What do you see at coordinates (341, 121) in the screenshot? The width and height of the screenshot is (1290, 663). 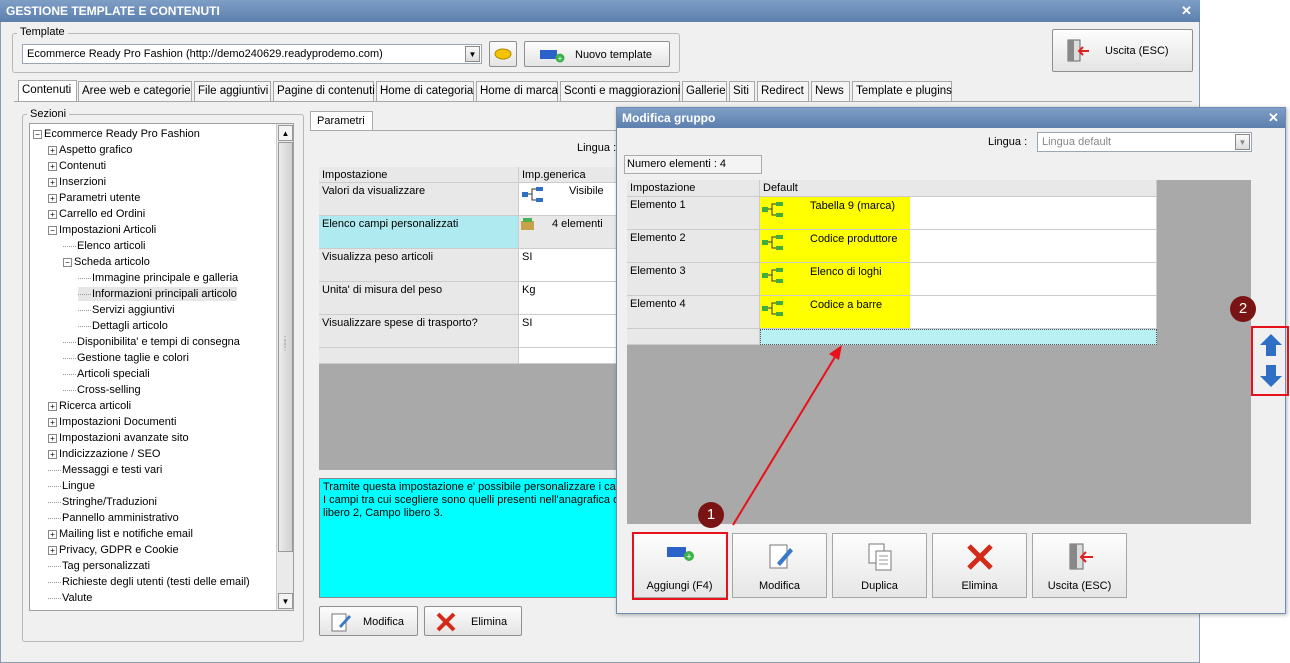 I see `tab-parametri: Parametri` at bounding box center [341, 121].